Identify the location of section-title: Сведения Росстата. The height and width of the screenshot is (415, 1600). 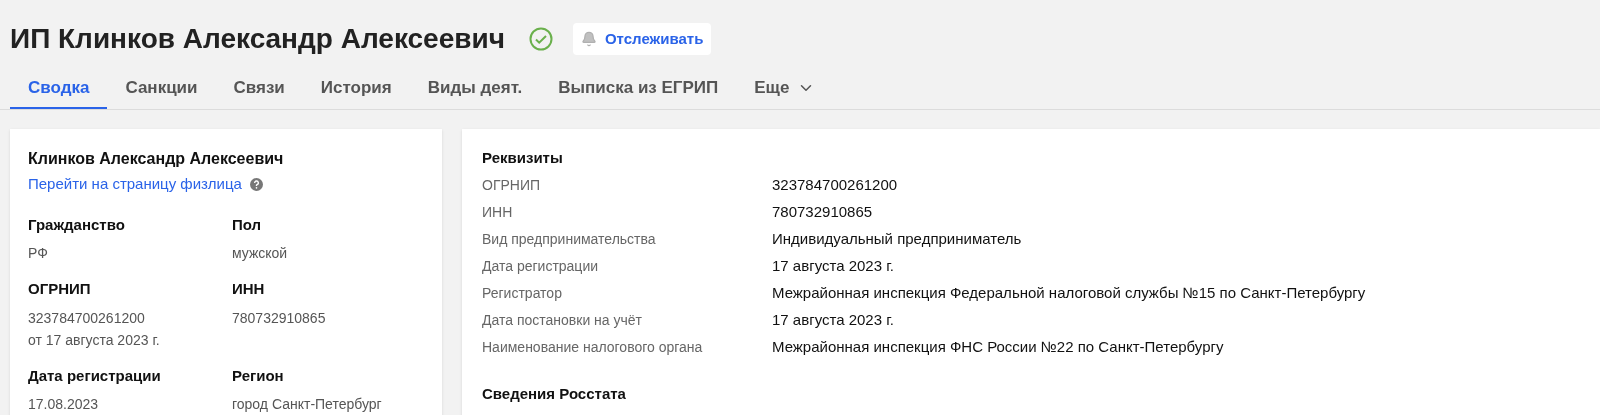
(554, 393).